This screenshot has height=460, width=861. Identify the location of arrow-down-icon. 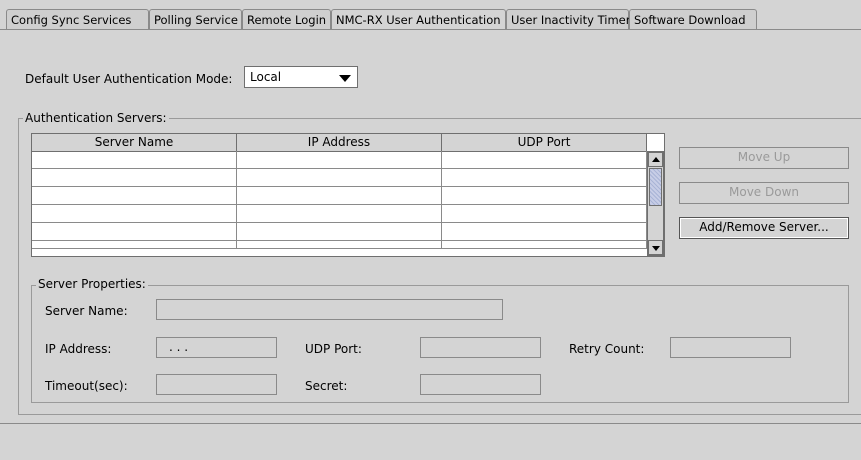
(656, 248).